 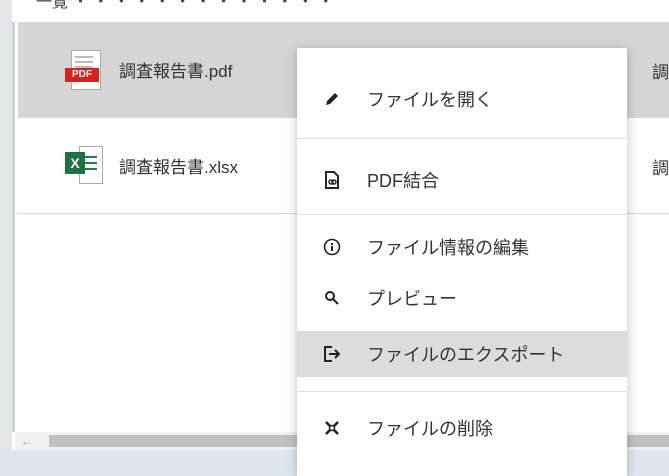 What do you see at coordinates (430, 100) in the screenshot?
I see `menu-item-label: ファイルを開く` at bounding box center [430, 100].